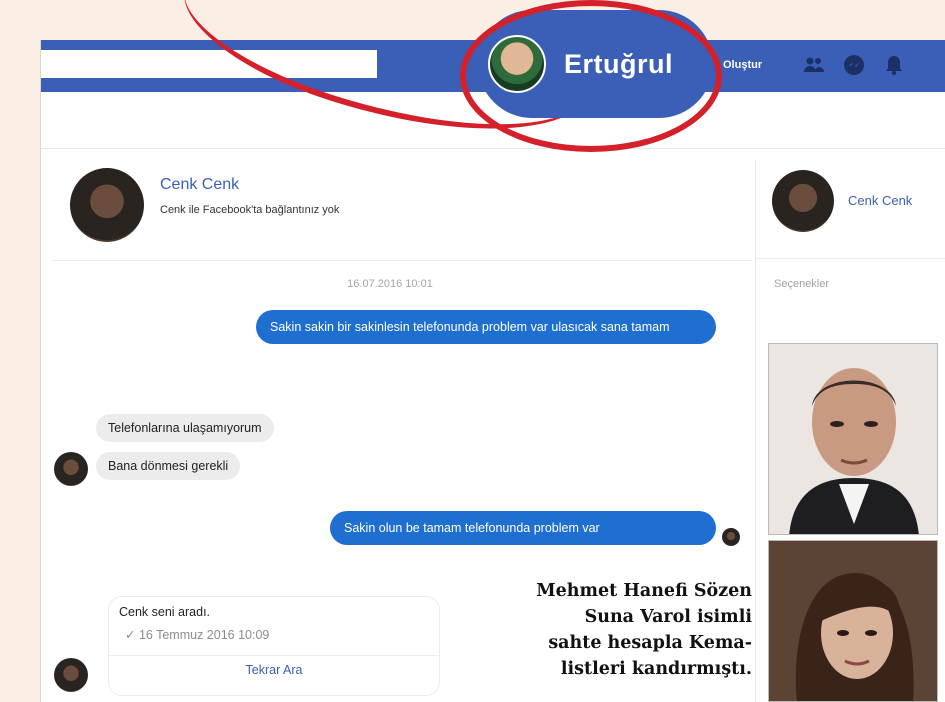  What do you see at coordinates (814, 65) in the screenshot?
I see `friends-icon` at bounding box center [814, 65].